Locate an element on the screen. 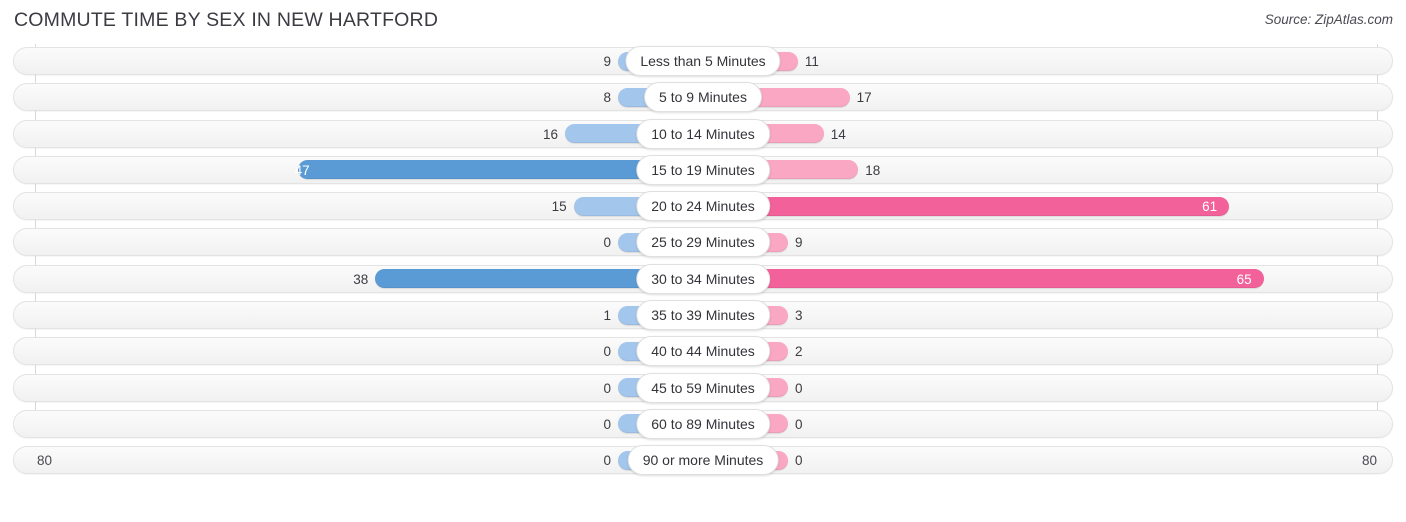 The width and height of the screenshot is (1406, 522). category-label-pill: 90 or more Minutes is located at coordinates (703, 460).